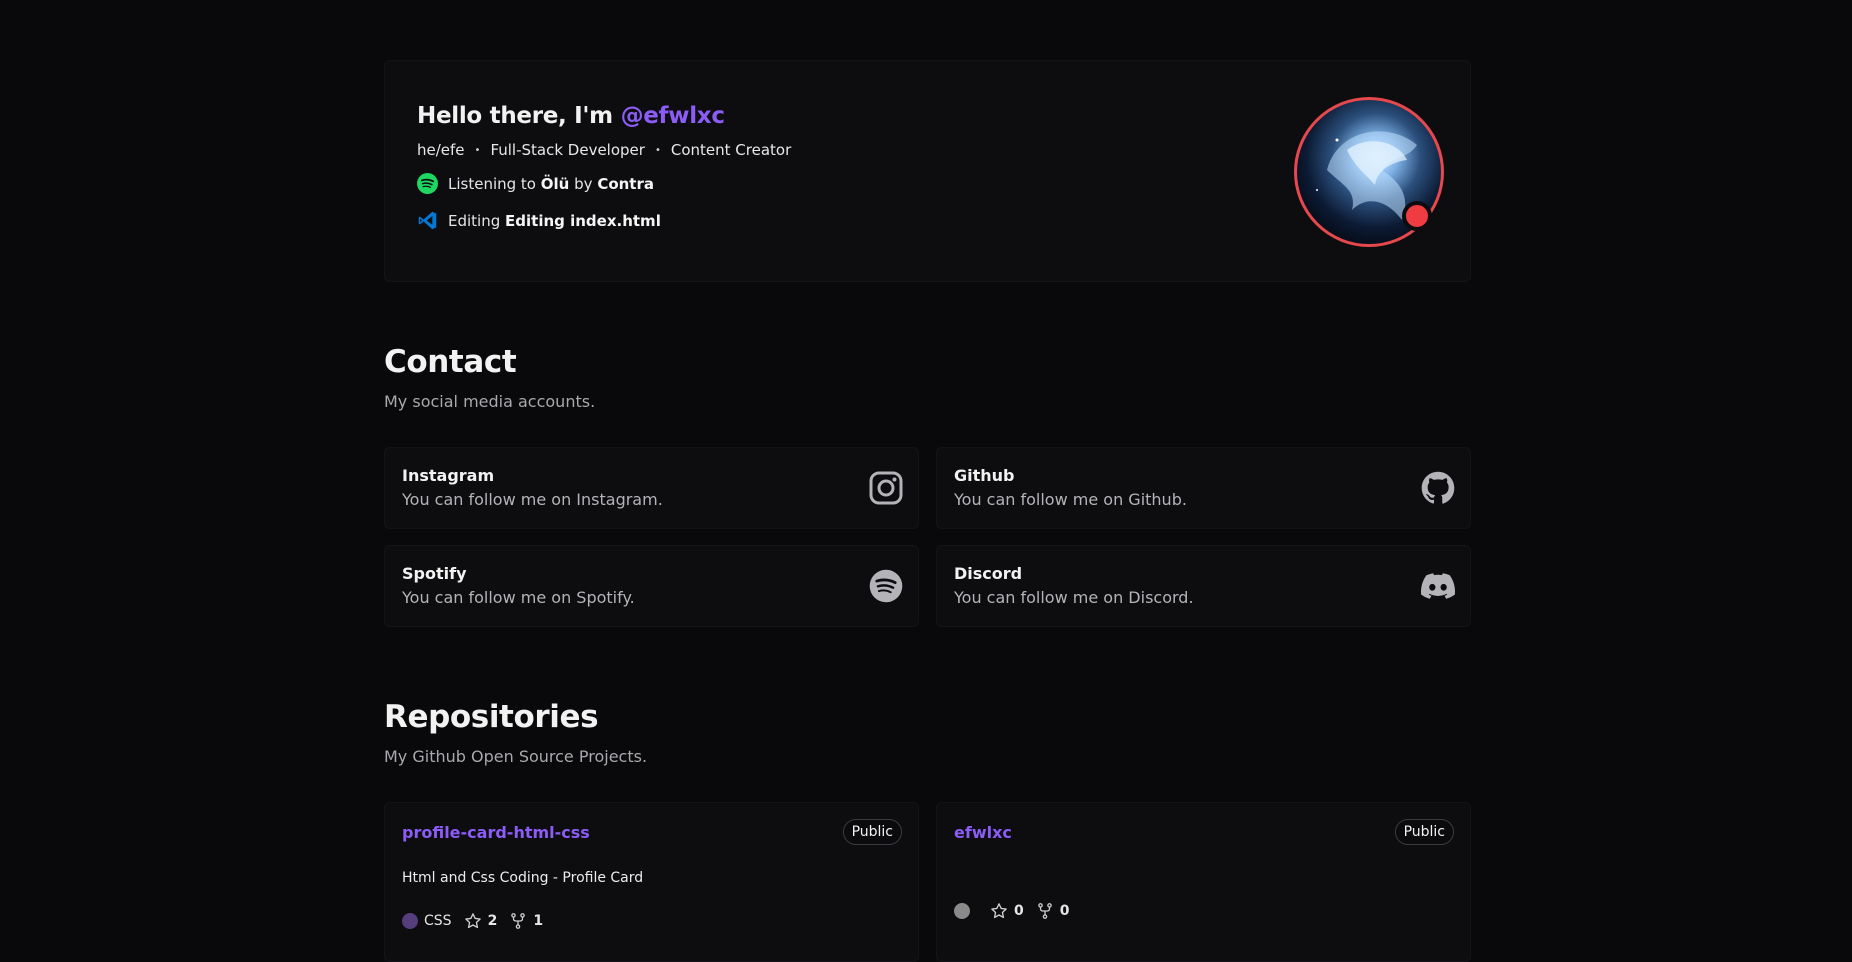  I want to click on role-creator: Content Creator, so click(731, 150).